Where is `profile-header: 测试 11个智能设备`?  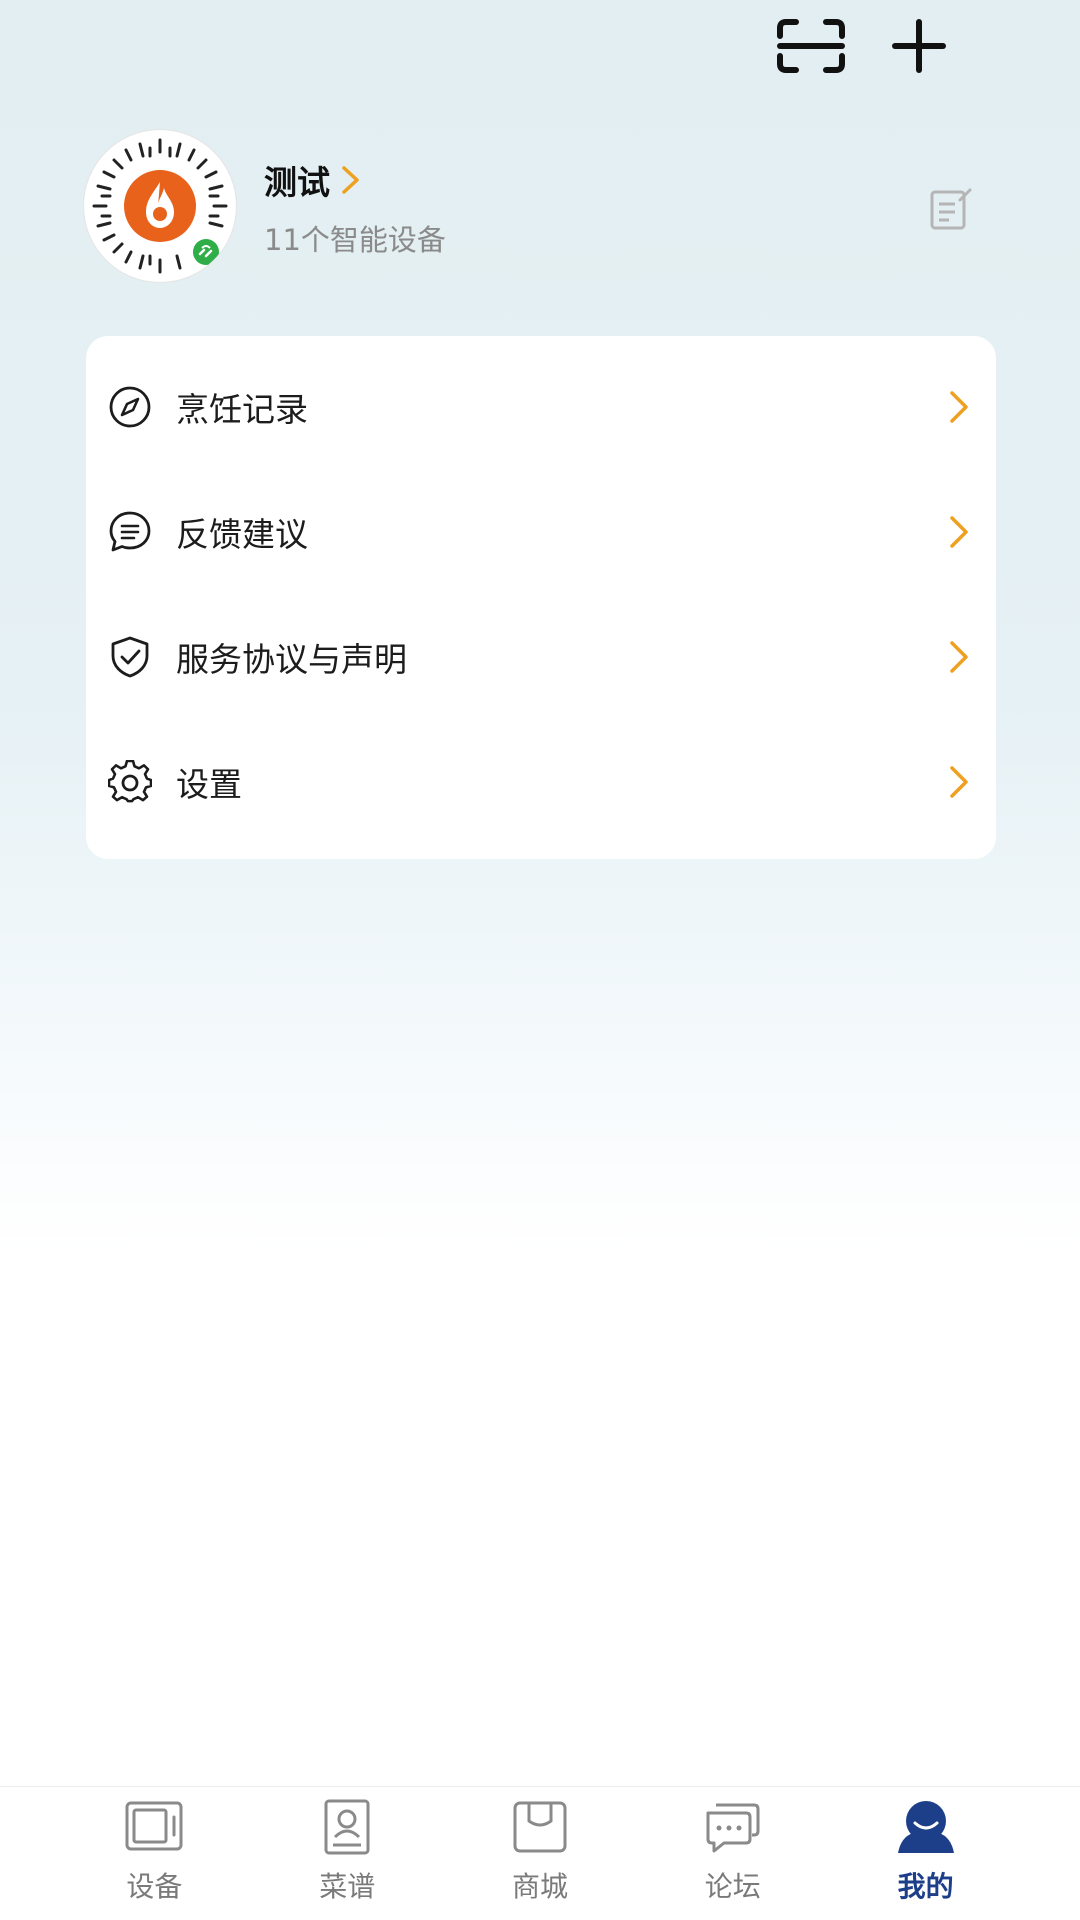
profile-header: 测试 11个智能设备 is located at coordinates (540, 207).